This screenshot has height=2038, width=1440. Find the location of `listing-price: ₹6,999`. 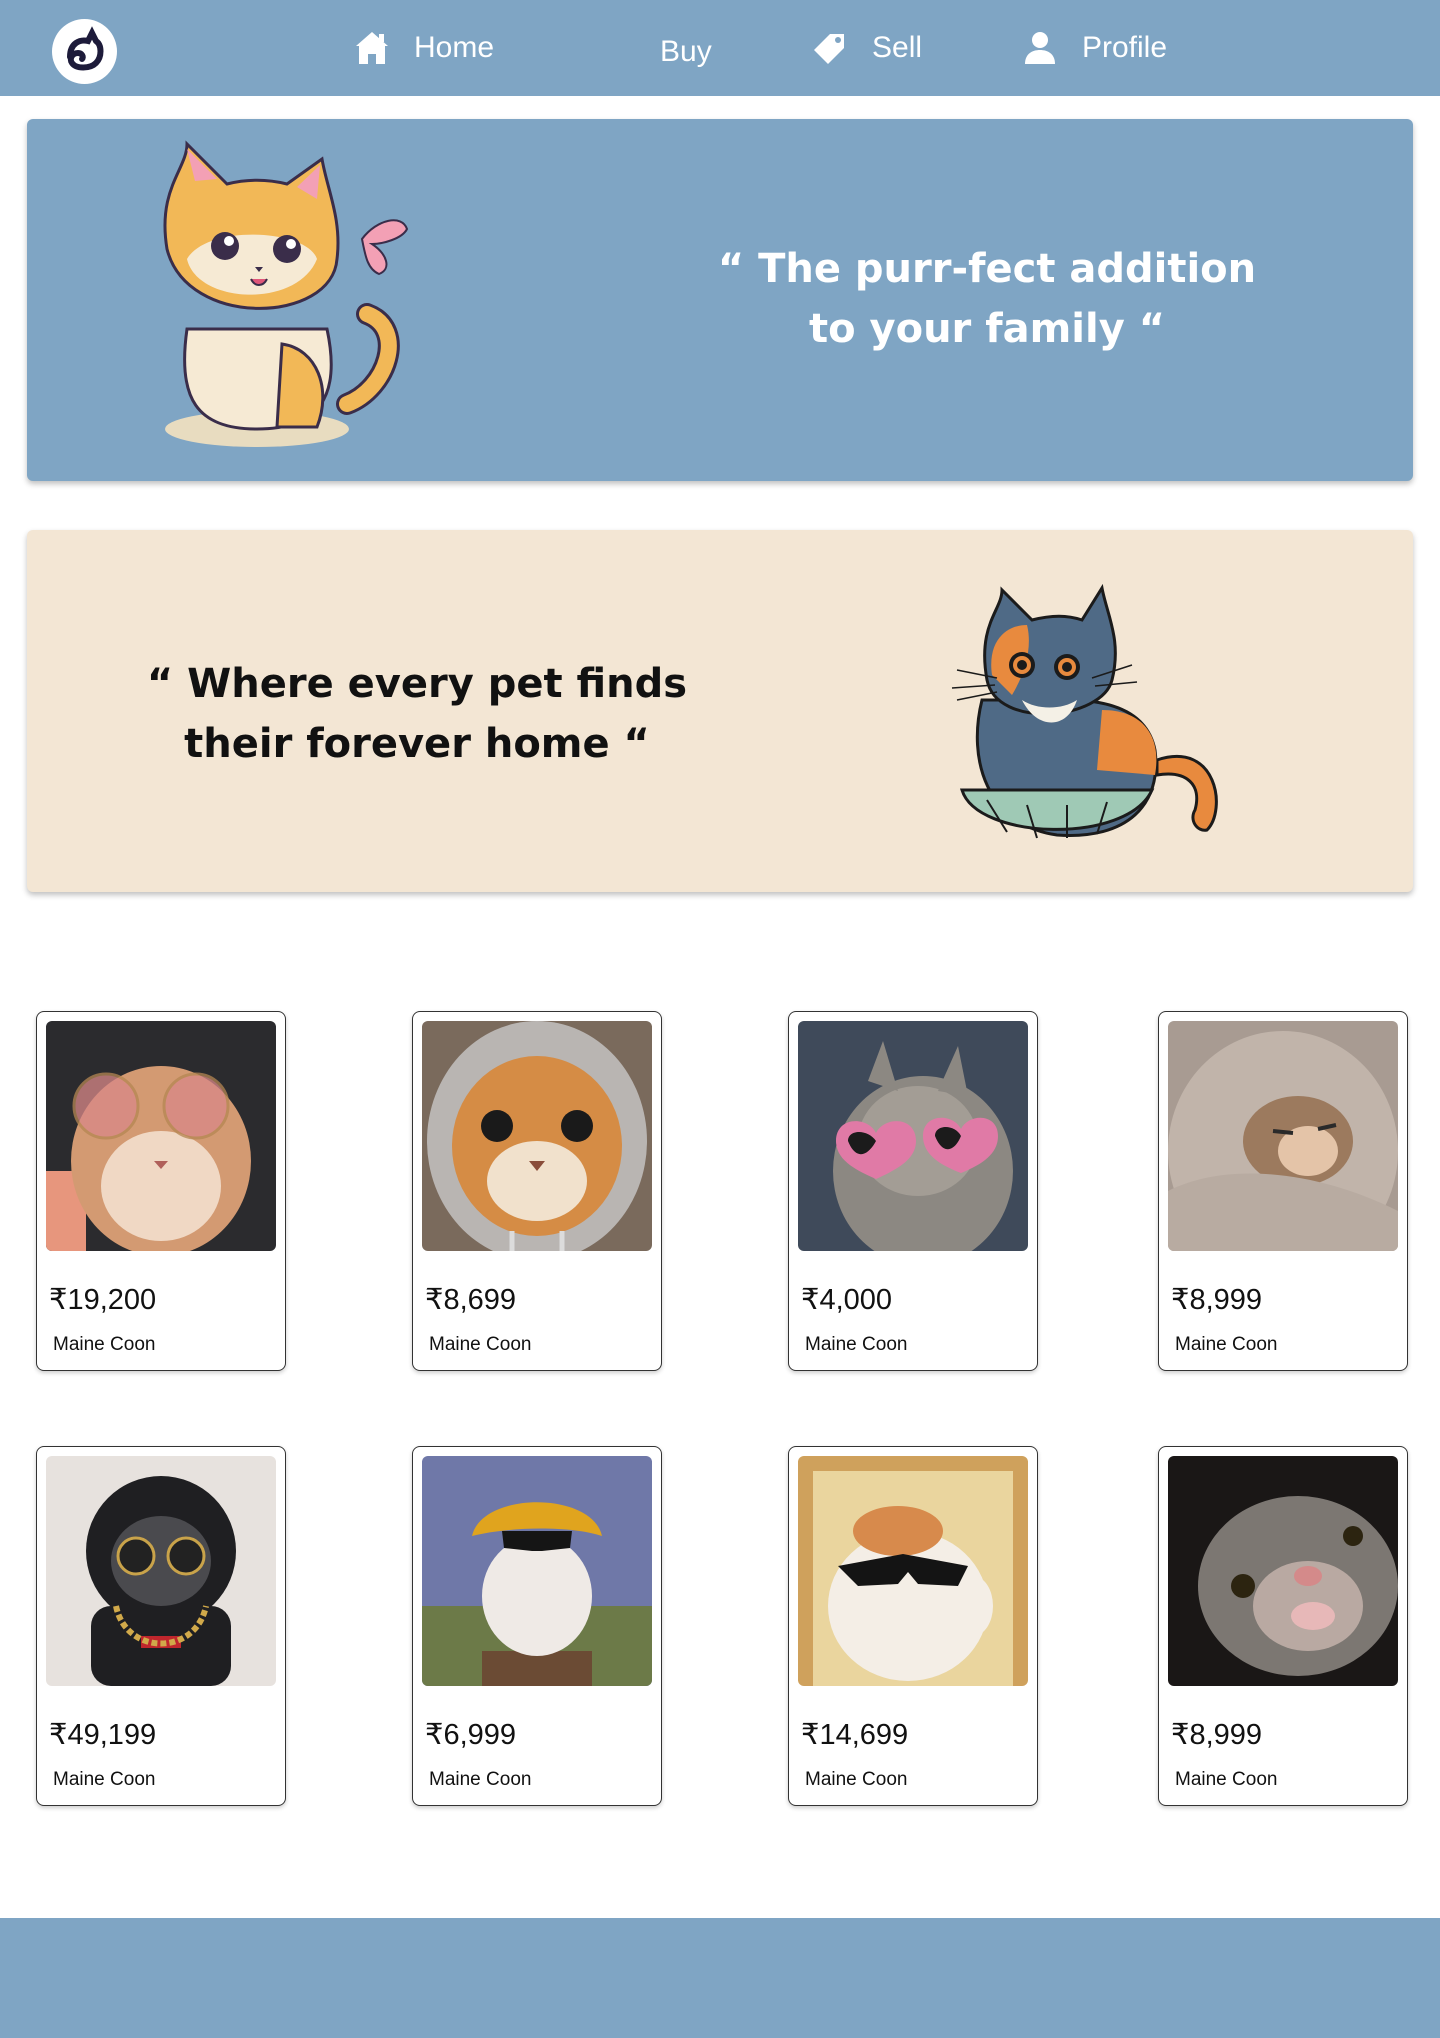

listing-price: ₹6,999 is located at coordinates (471, 1735).